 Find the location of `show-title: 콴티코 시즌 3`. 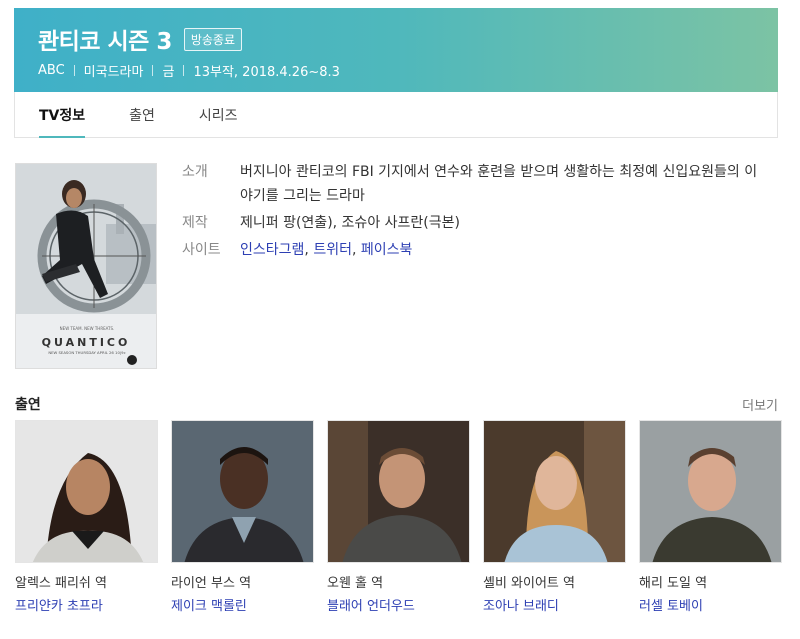

show-title: 콴티코 시즌 3 is located at coordinates (105, 39).